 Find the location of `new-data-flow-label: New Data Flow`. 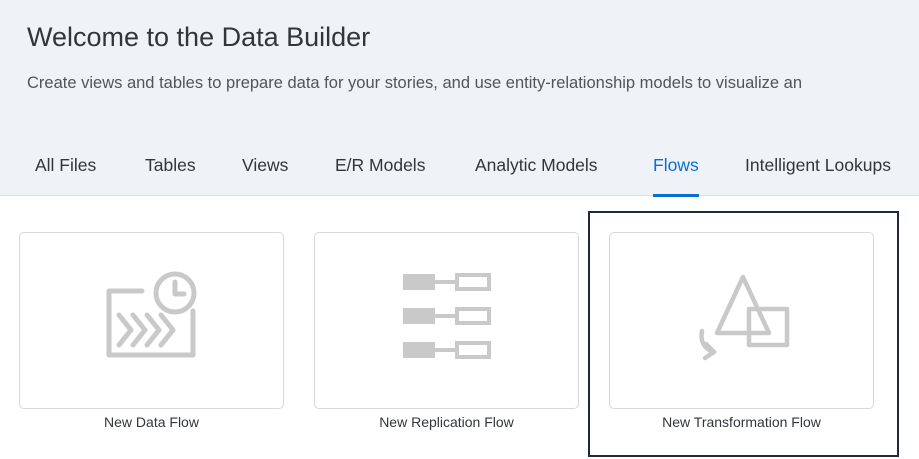

new-data-flow-label: New Data Flow is located at coordinates (151, 422).